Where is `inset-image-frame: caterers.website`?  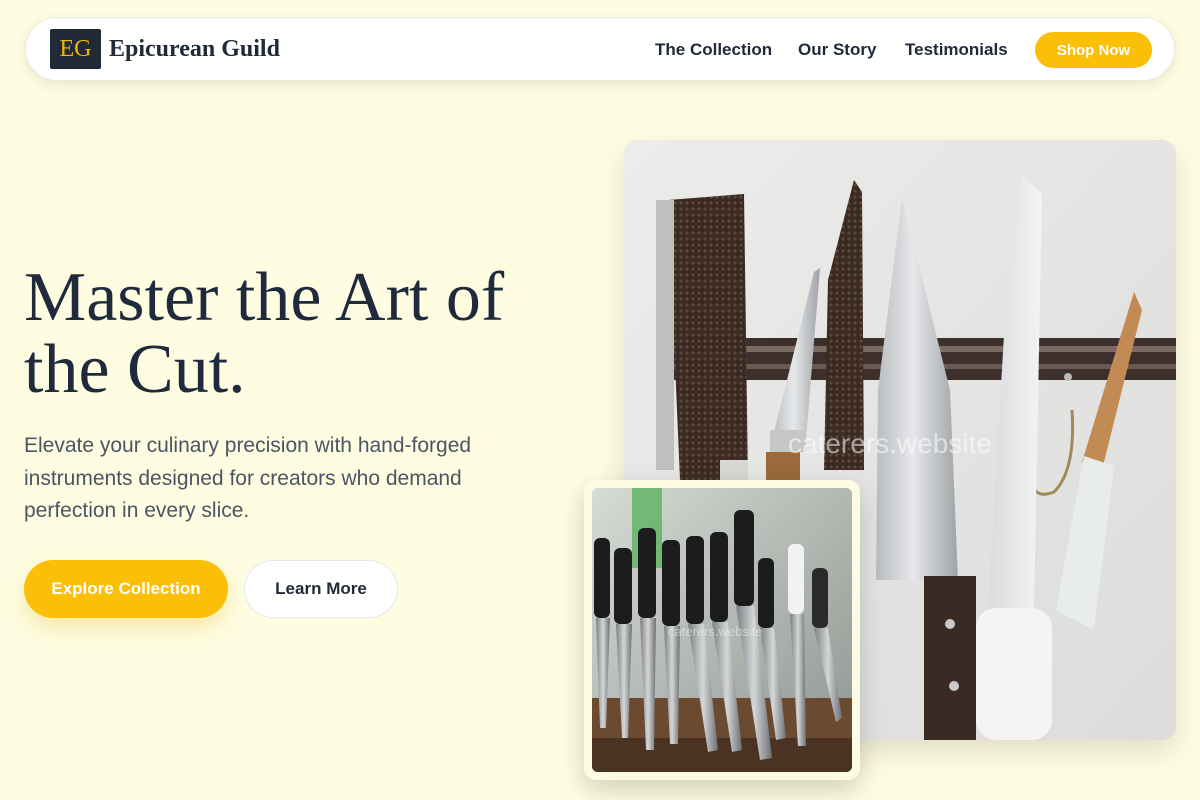 inset-image-frame: caterers.website is located at coordinates (722, 630).